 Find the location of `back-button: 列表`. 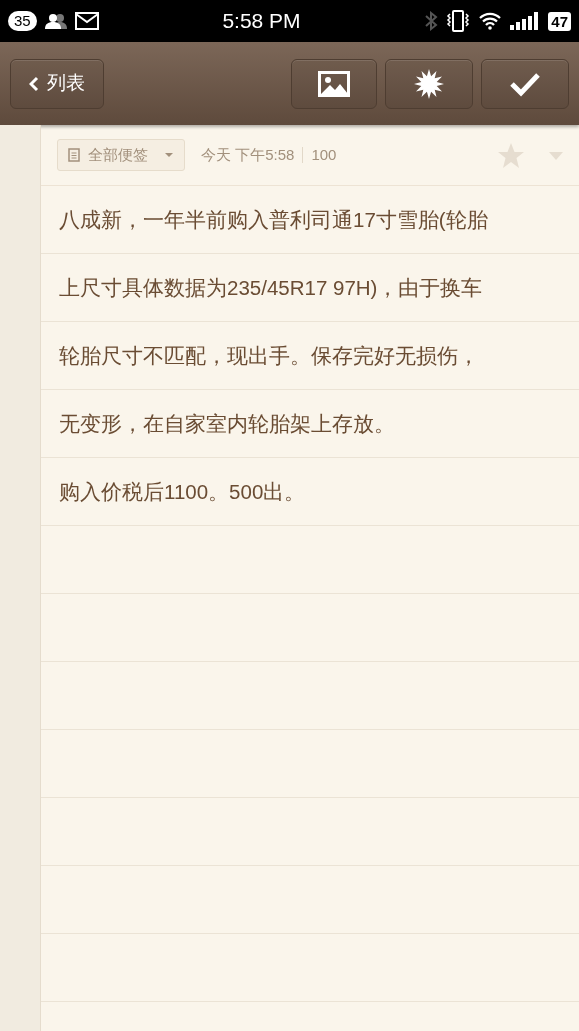

back-button: 列表 is located at coordinates (57, 83).